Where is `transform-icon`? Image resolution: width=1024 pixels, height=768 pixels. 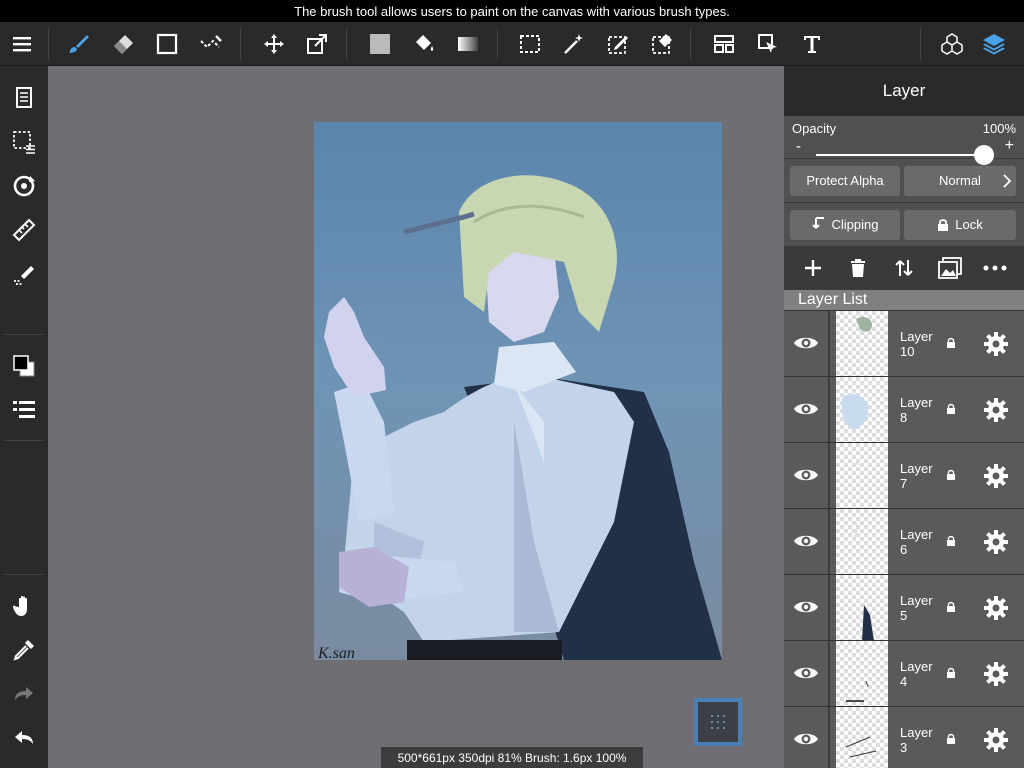 transform-icon is located at coordinates (317, 44).